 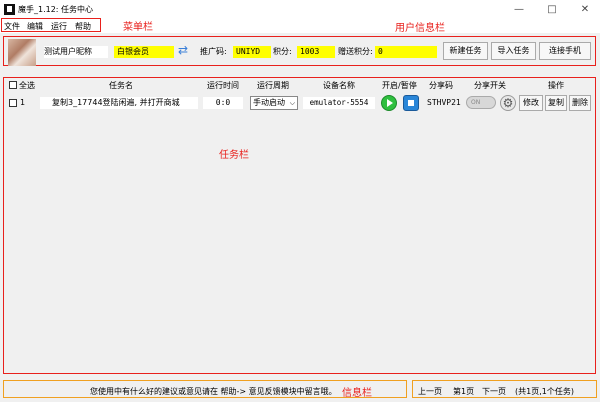 I want to click on minimize-button: —, so click(x=519, y=9).